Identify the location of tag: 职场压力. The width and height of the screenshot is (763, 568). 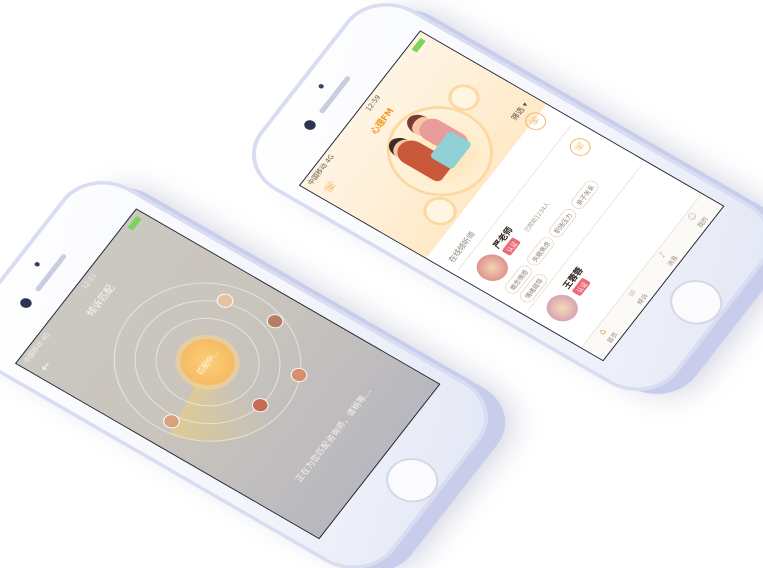
(562, 223).